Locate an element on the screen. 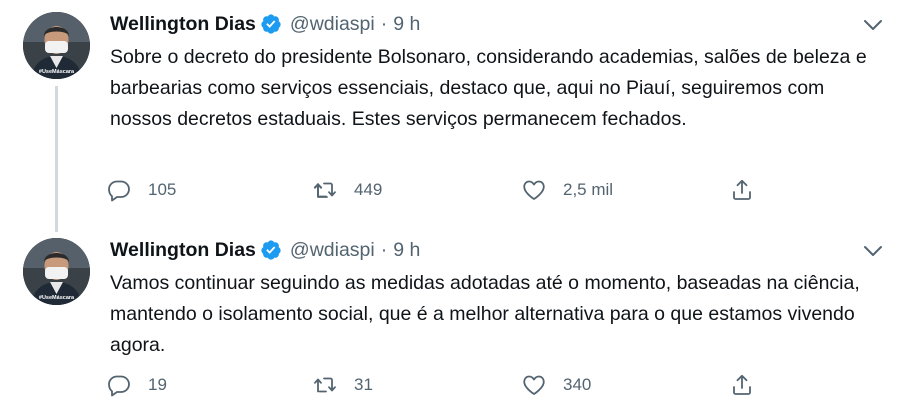 This screenshot has height=406, width=900. reply-button: 19 is located at coordinates (137, 385).